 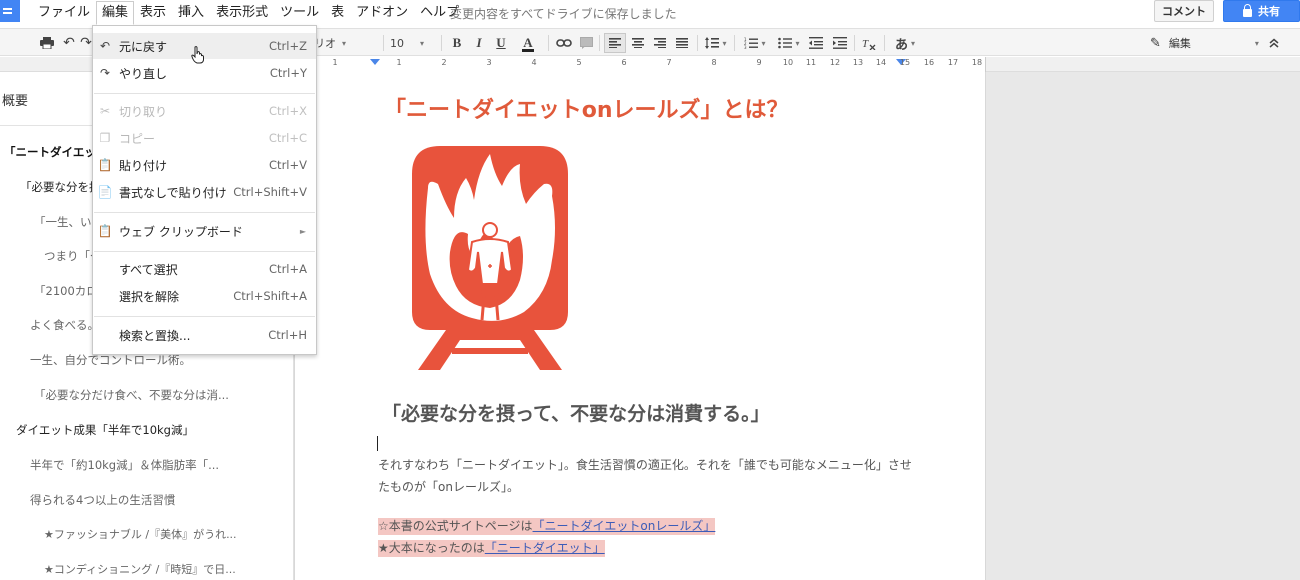 What do you see at coordinates (191, 13) in the screenshot?
I see `menu-insert: 挿入` at bounding box center [191, 13].